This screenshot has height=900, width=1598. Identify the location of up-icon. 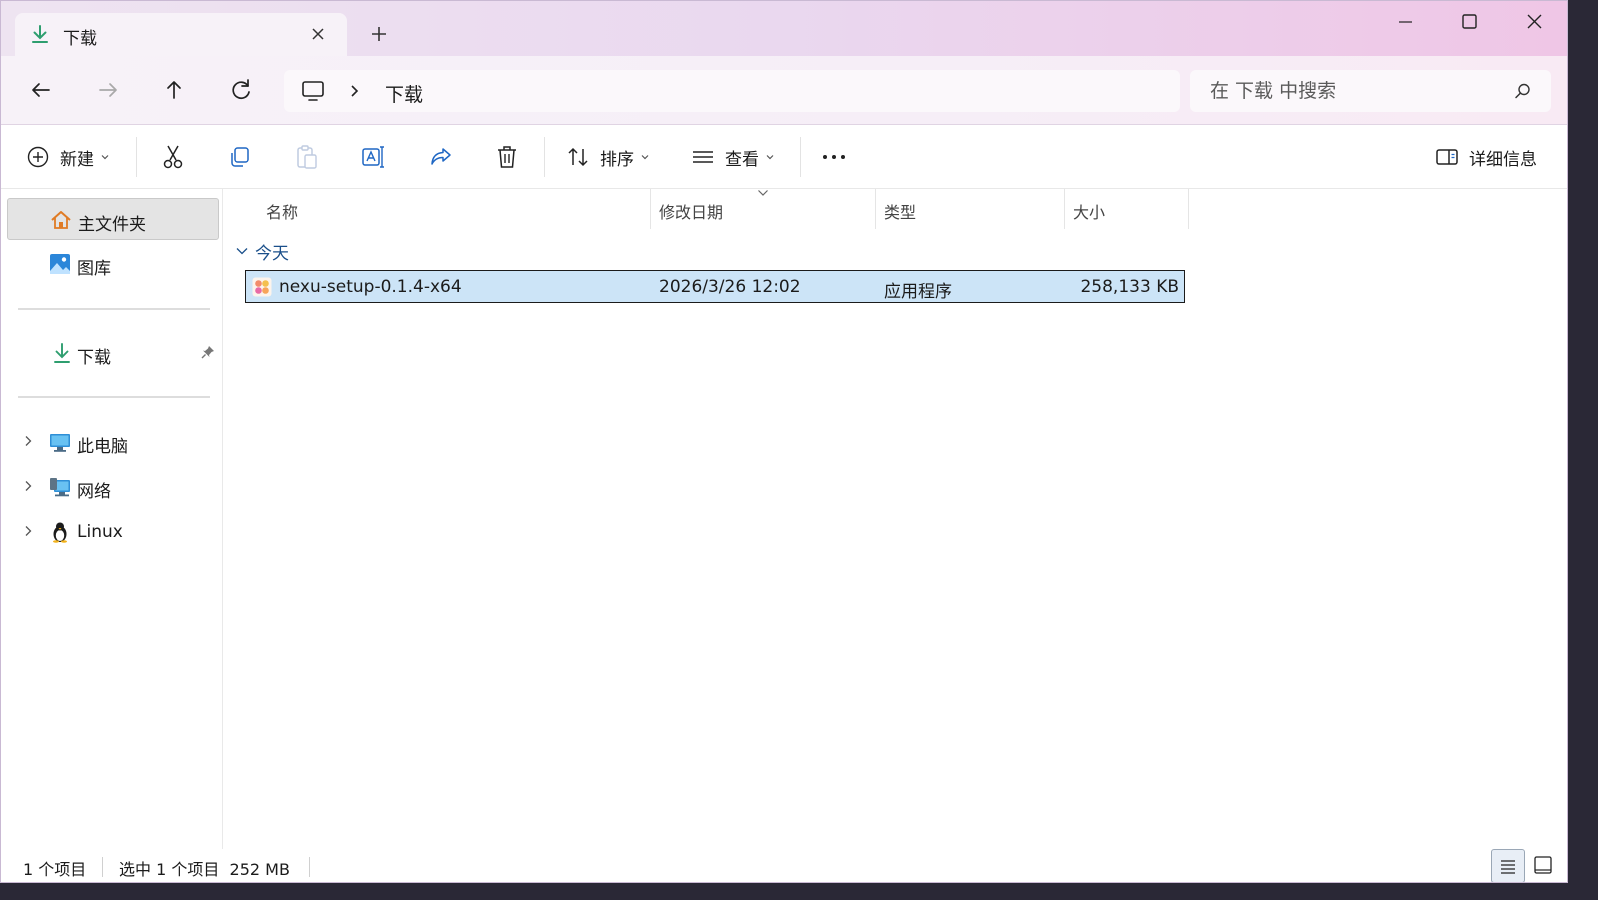
(174, 90).